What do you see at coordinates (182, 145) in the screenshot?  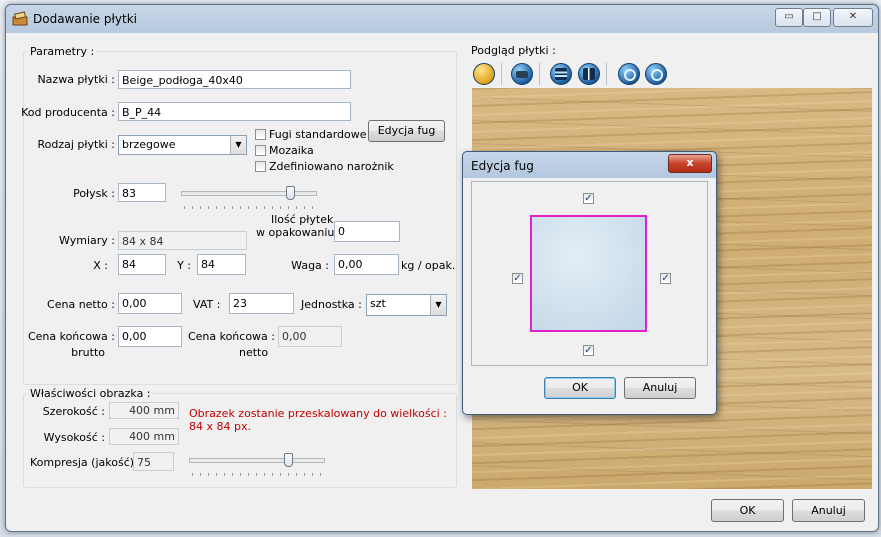 I see `type-select: brzegowe ▼` at bounding box center [182, 145].